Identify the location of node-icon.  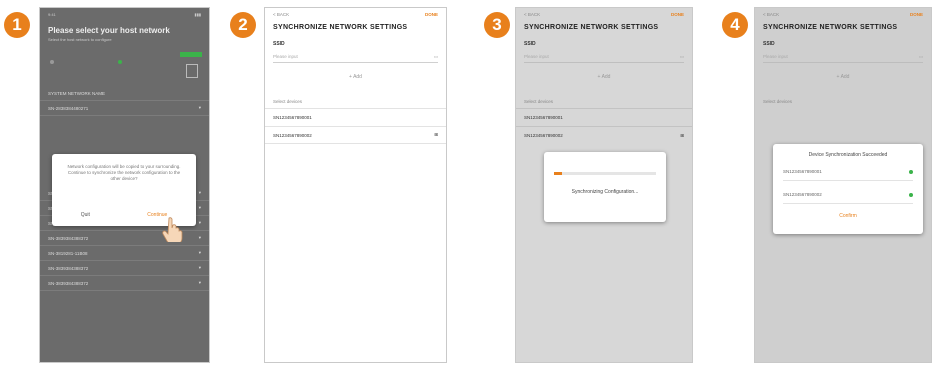
(52, 62).